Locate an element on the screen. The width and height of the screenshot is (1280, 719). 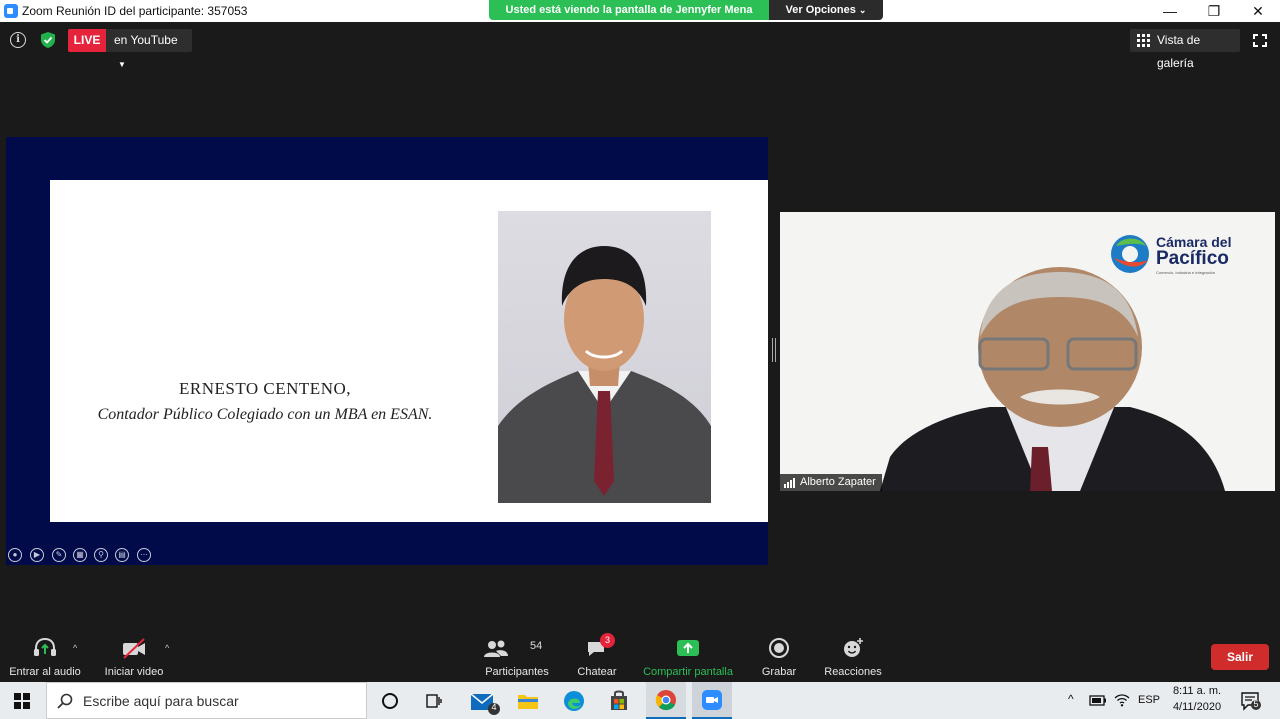
slide-pointer-icon: ● is located at coordinates (15, 555).